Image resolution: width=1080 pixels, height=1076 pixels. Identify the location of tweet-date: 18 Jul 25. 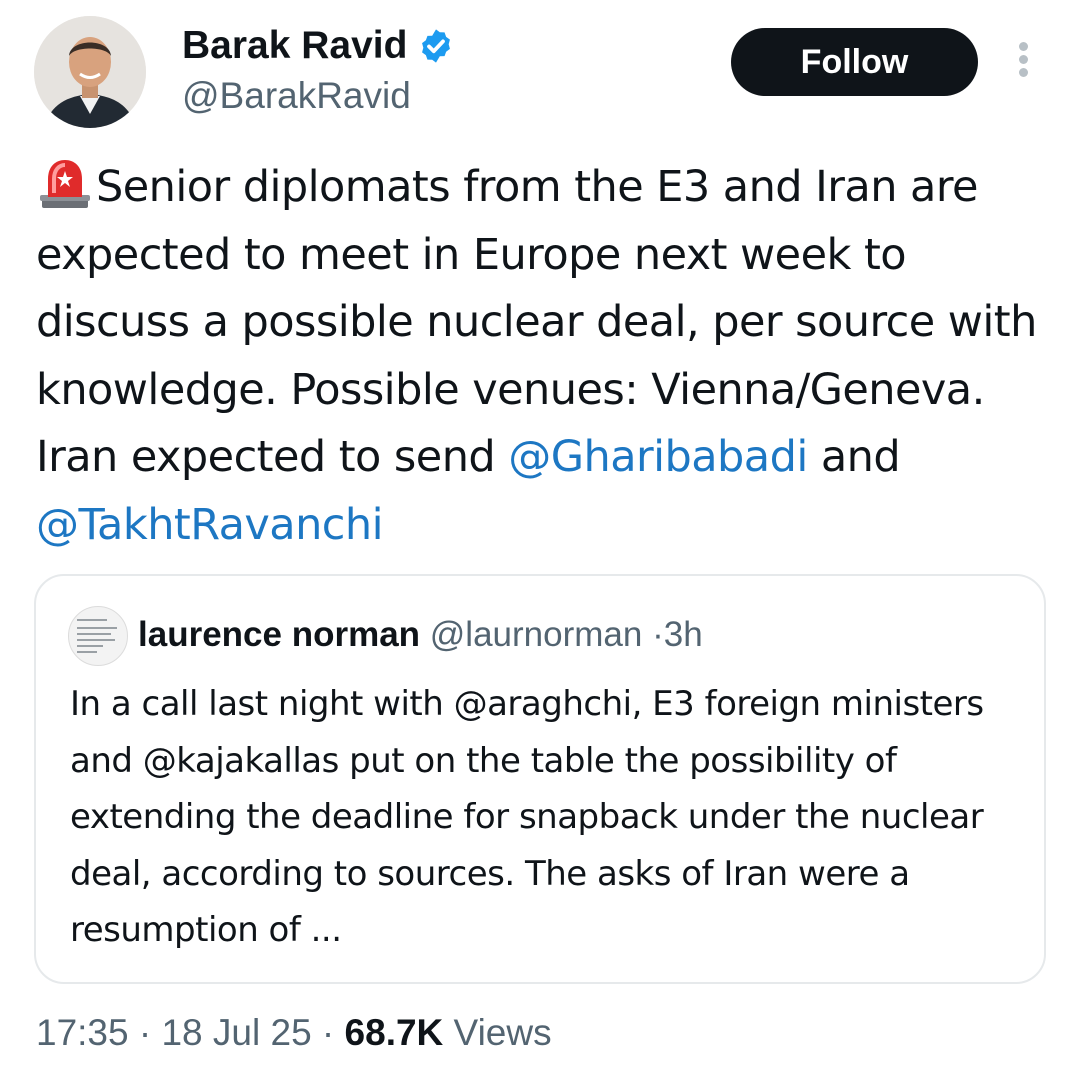
(236, 1032).